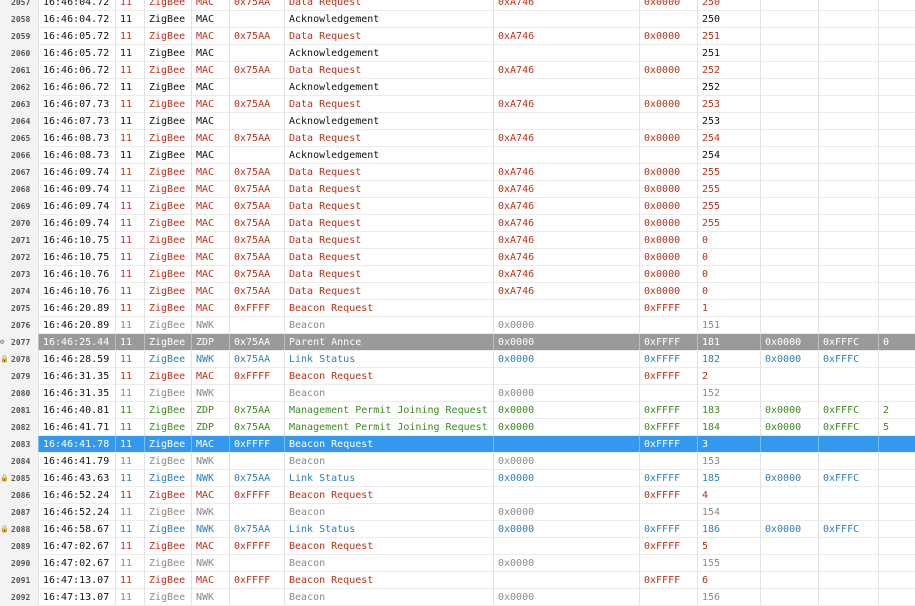 Image resolution: width=915 pixels, height=606 pixels. What do you see at coordinates (848, 512) in the screenshot?
I see `nwk-destination-cell` at bounding box center [848, 512].